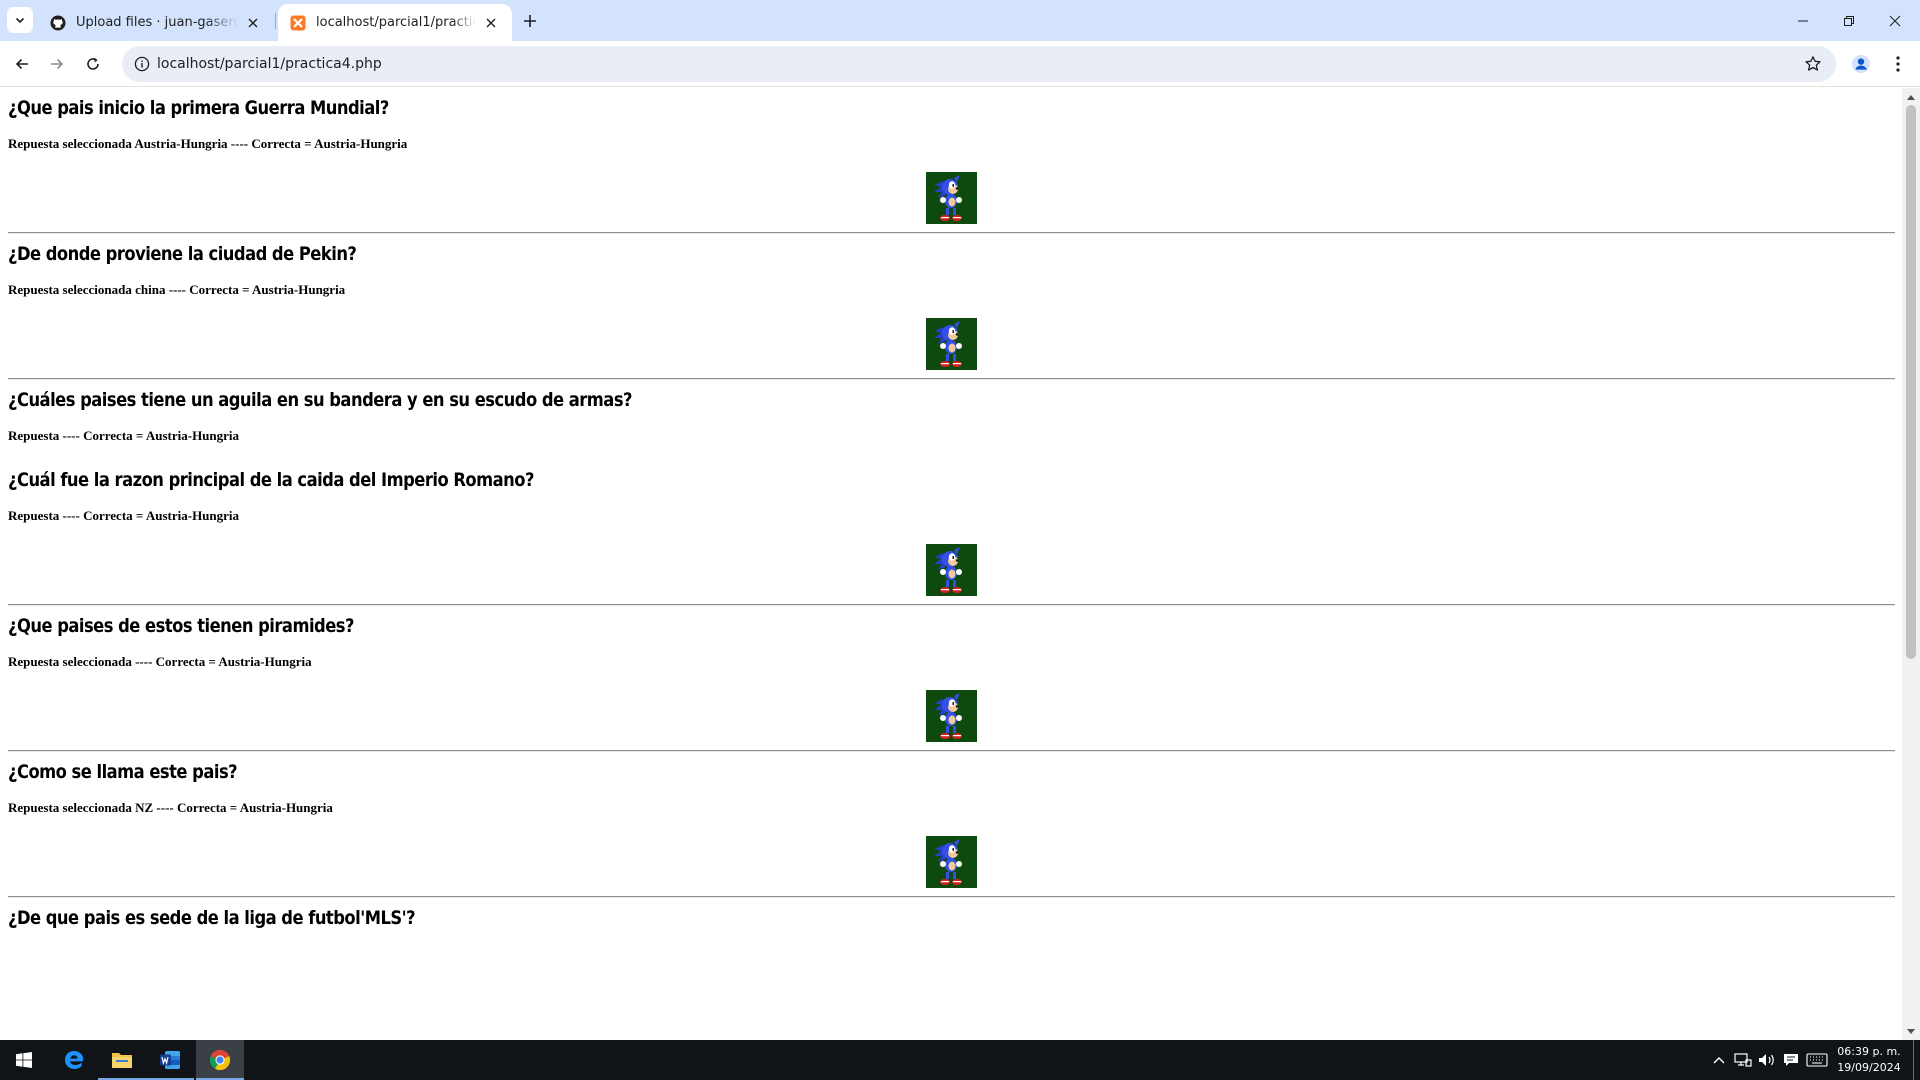  Describe the element at coordinates (1817, 1060) in the screenshot. I see `keyboard-icon` at that location.